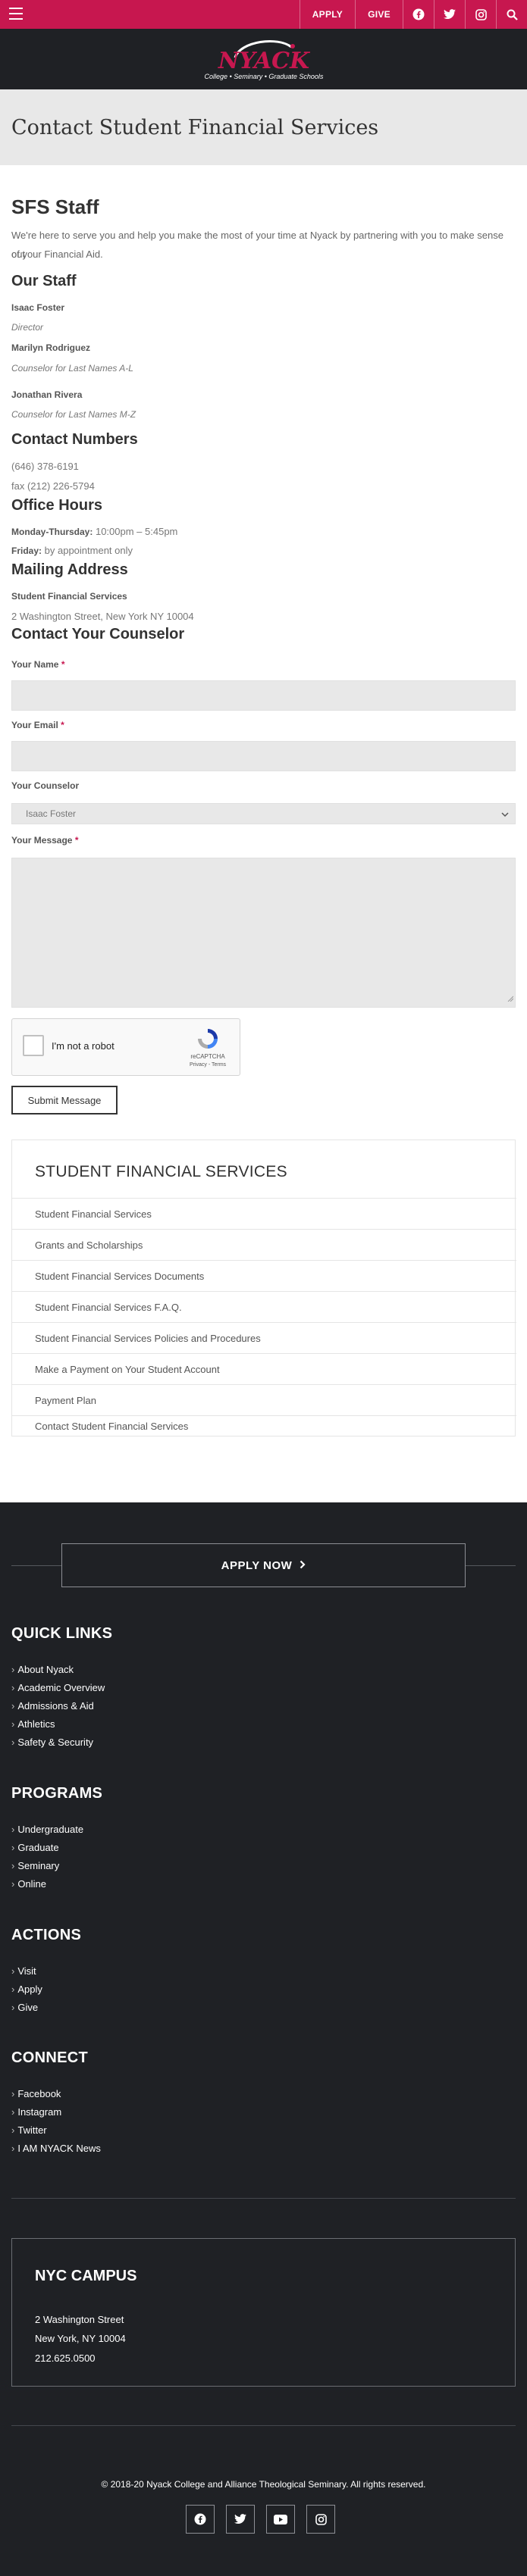  What do you see at coordinates (55, 206) in the screenshot?
I see `sfs-staff-heading: SFS Staff` at bounding box center [55, 206].